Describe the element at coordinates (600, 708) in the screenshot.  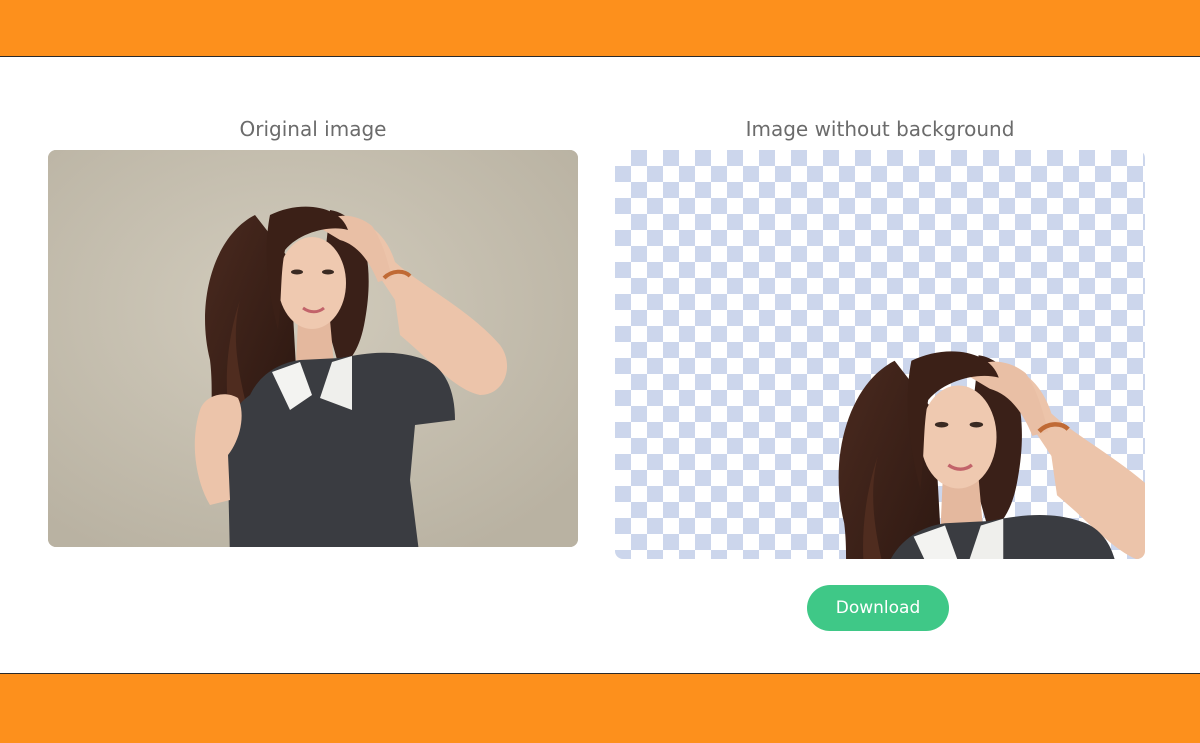
I see `footer-bar` at that location.